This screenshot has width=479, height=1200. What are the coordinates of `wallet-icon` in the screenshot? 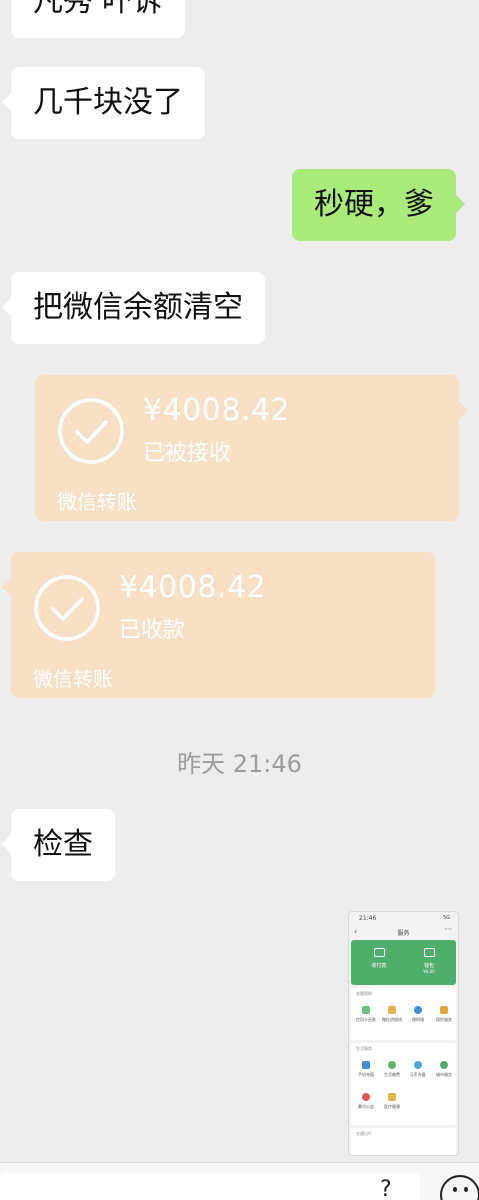 It's located at (429, 952).